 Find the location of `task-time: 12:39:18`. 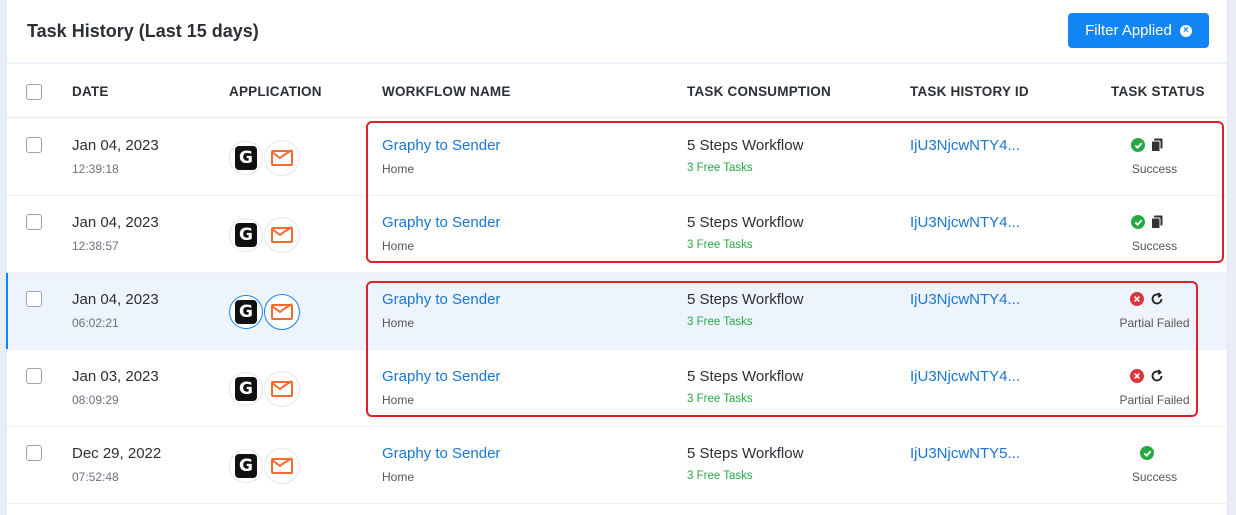

task-time: 12:39:18 is located at coordinates (95, 169).